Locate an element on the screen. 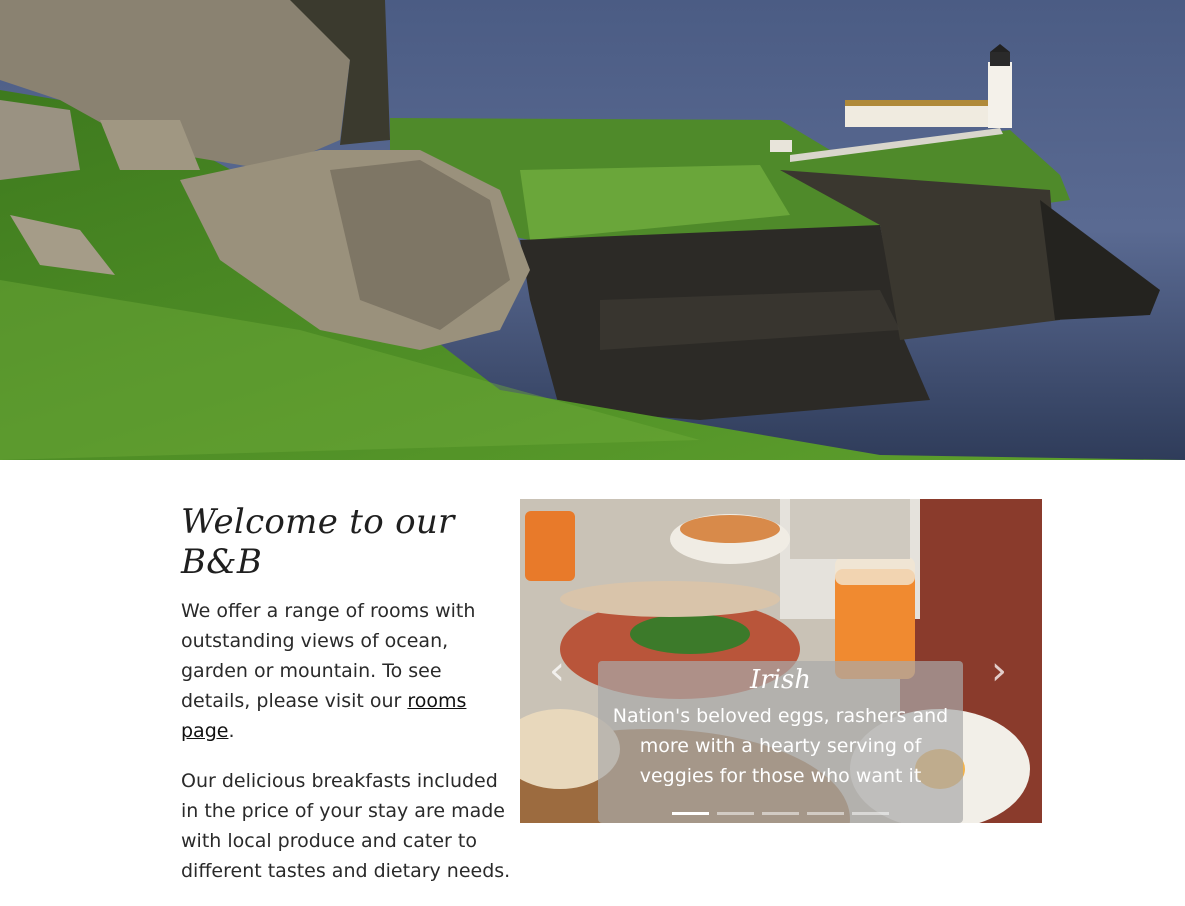 This screenshot has width=1185, height=906. rooms-paragraph-end: . is located at coordinates (231, 731).